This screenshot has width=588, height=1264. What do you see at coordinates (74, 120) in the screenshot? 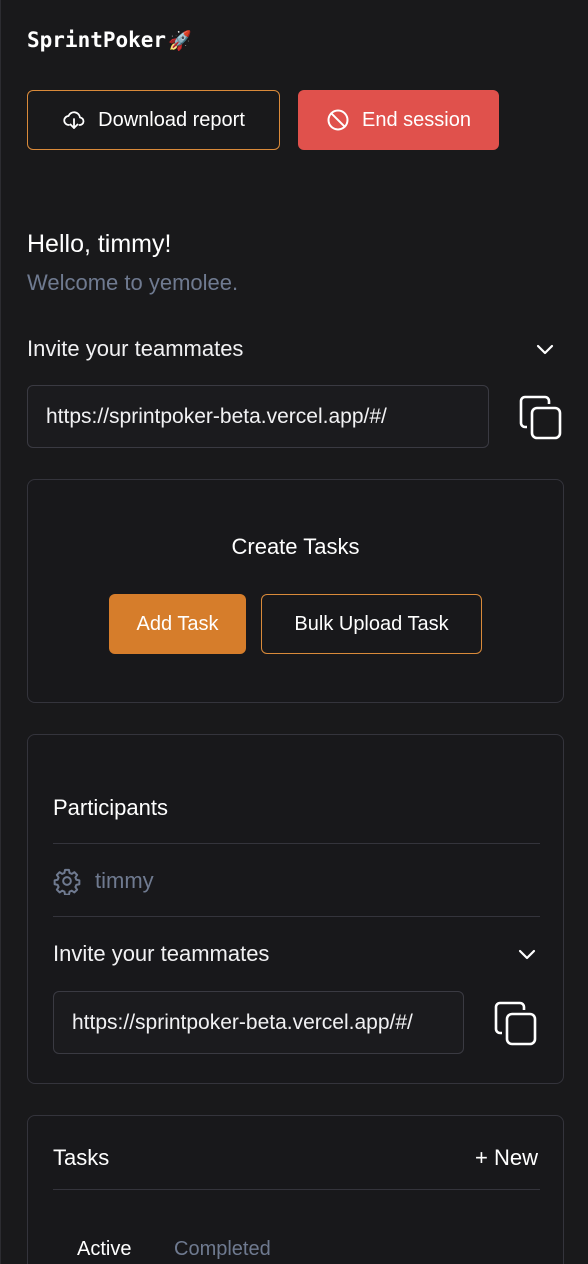
I see `cloud-download-icon` at bounding box center [74, 120].